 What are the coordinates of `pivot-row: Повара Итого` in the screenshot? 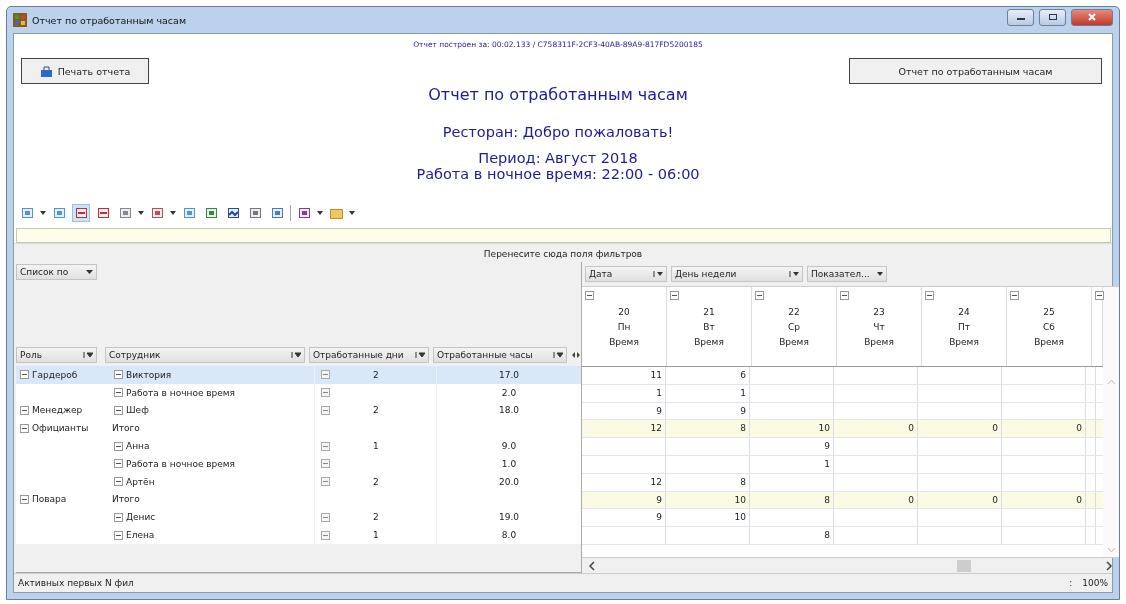 It's located at (298, 499).